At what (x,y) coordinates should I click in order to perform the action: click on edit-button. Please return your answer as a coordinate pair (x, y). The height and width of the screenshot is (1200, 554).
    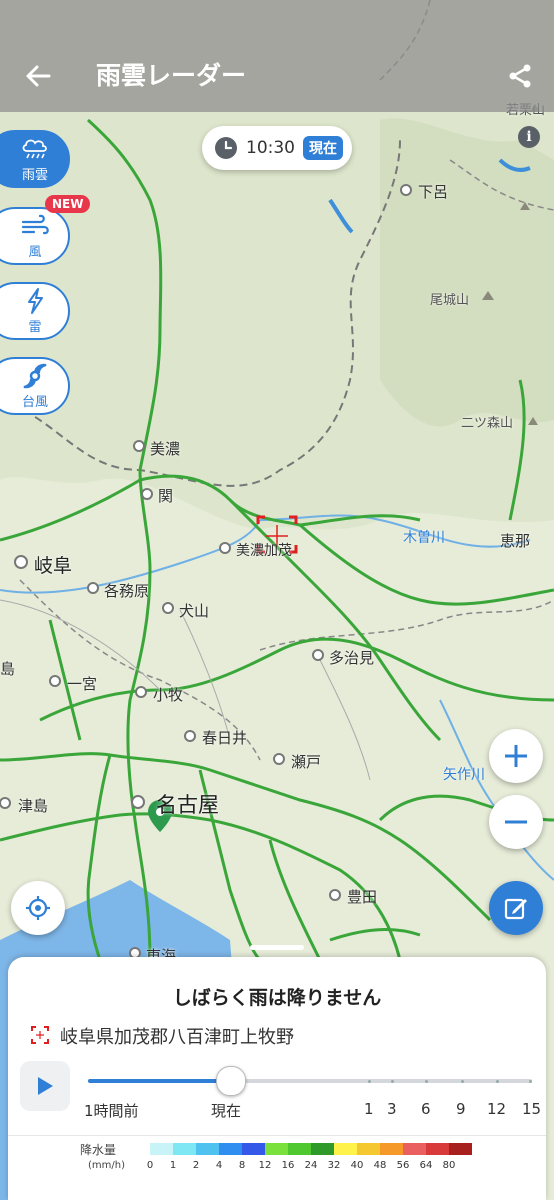
    Looking at the image, I should click on (516, 908).